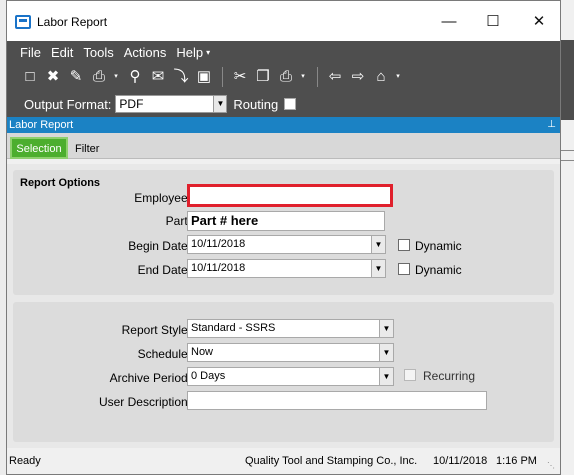 Image resolution: width=574 pixels, height=475 pixels. Describe the element at coordinates (404, 269) in the screenshot. I see `end-dynamic-checkbox` at that location.